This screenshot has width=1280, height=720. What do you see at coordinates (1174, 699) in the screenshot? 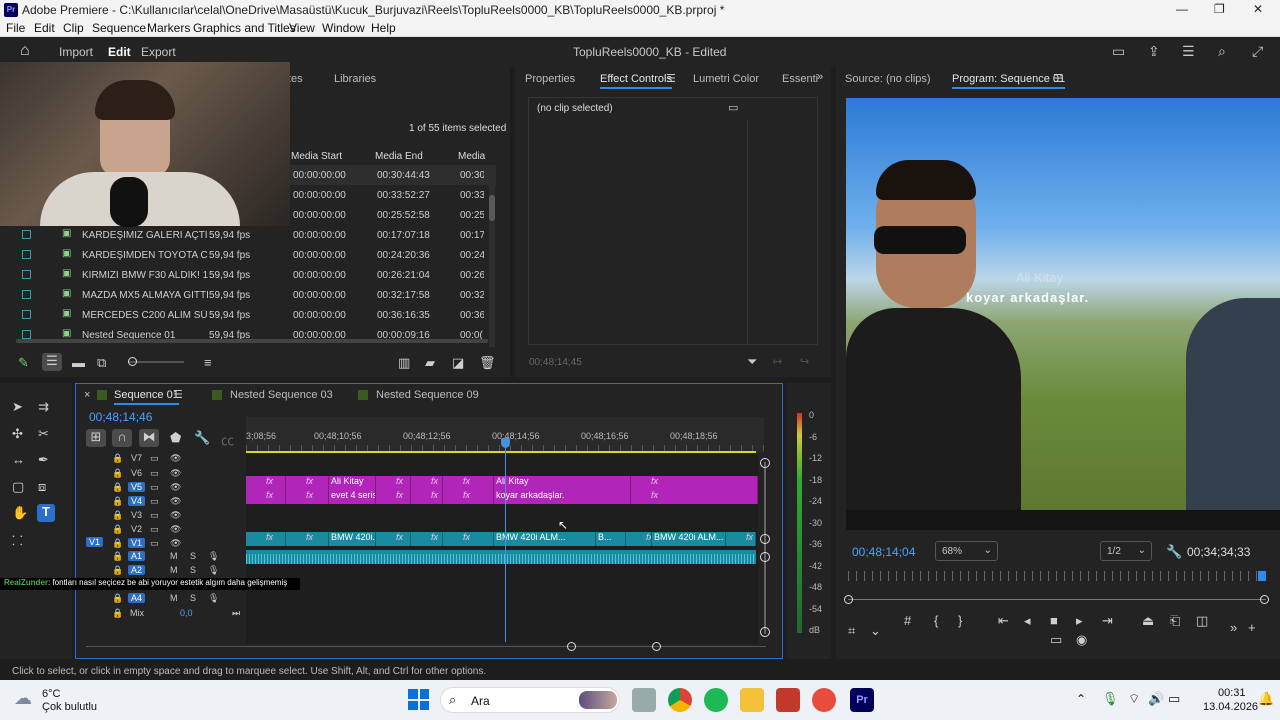
I see `battery-icon: ▭` at bounding box center [1174, 699].